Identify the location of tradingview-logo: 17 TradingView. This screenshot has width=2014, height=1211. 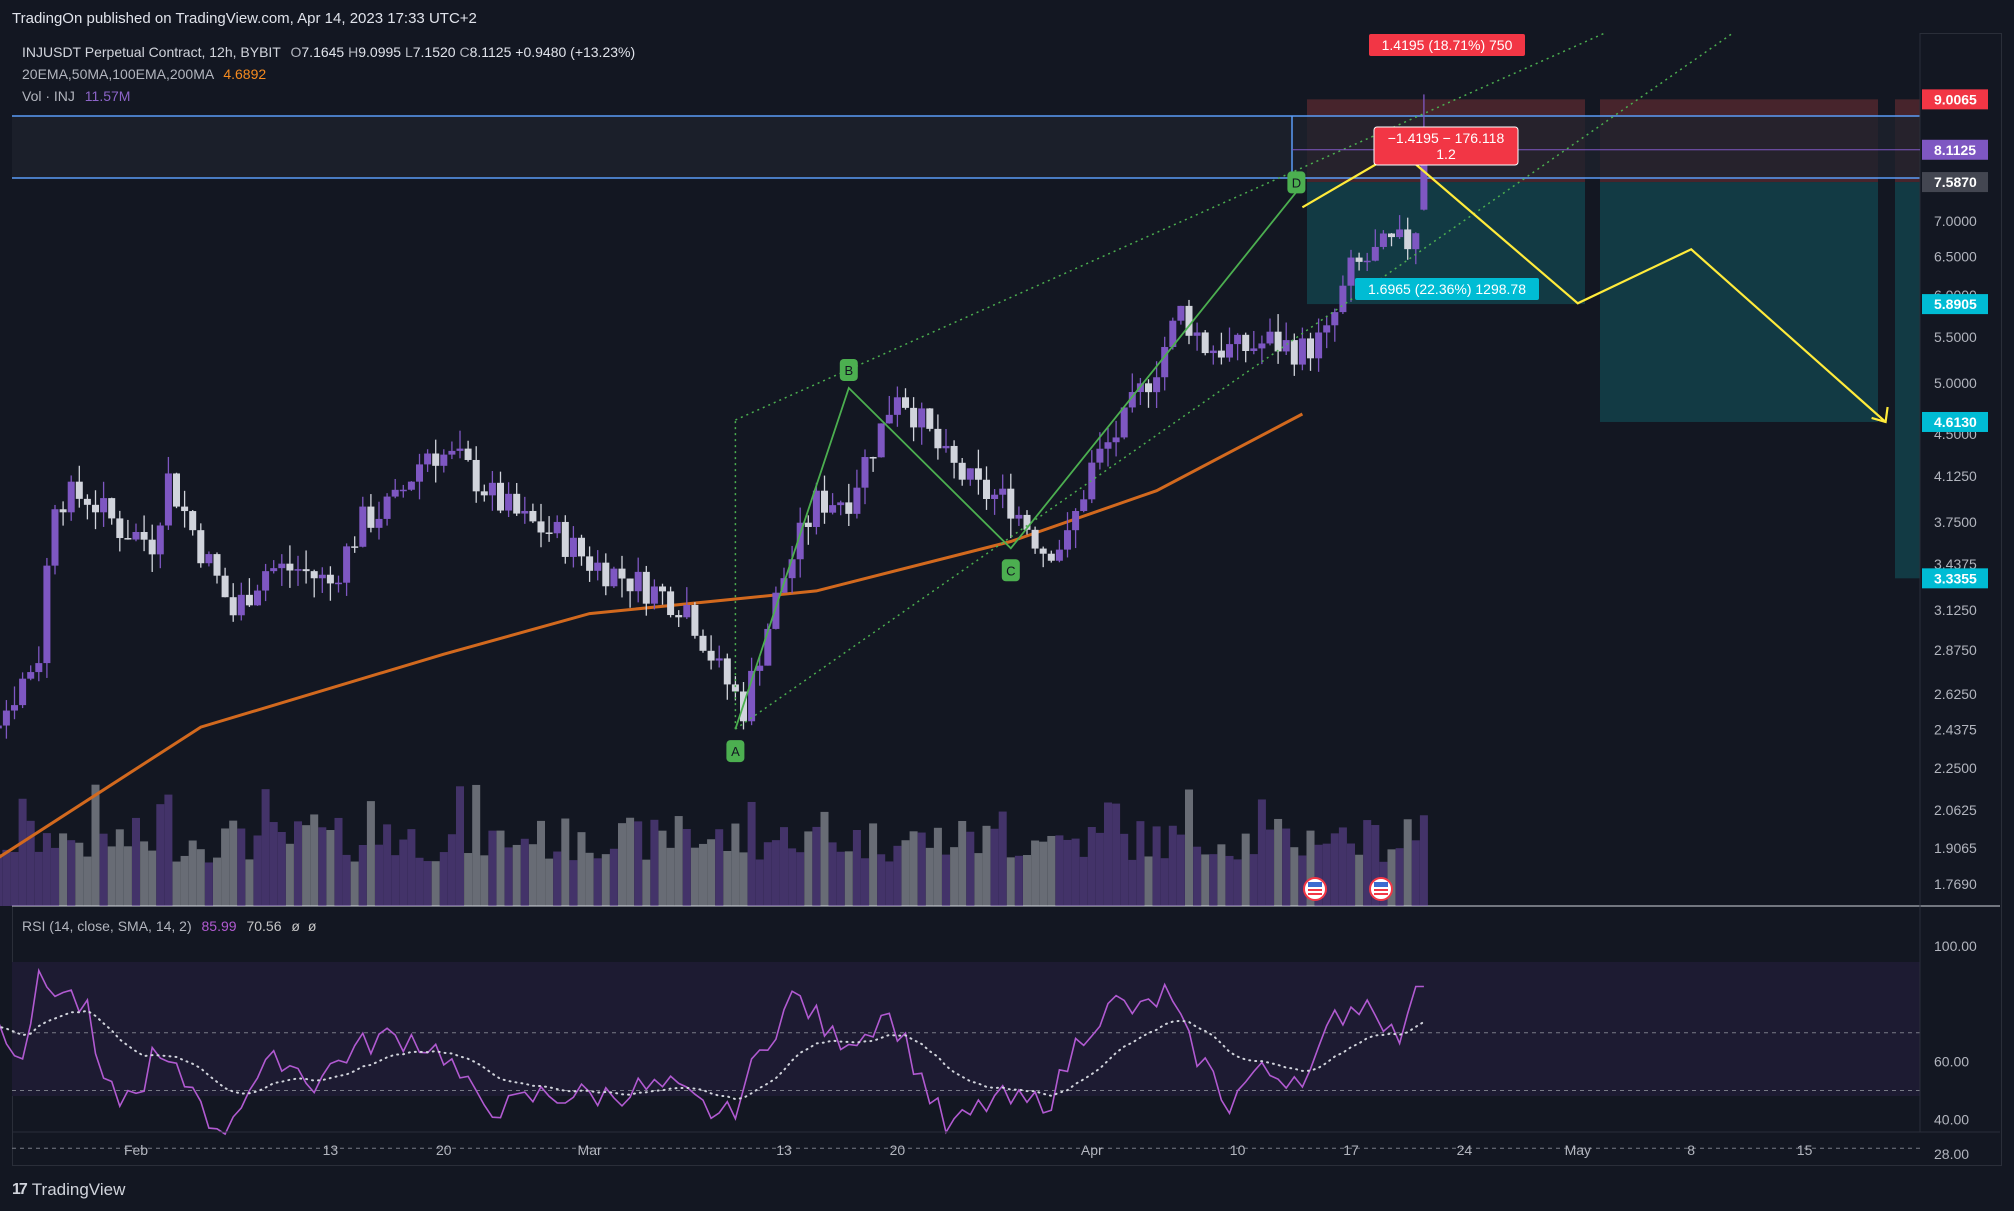
(68, 1190).